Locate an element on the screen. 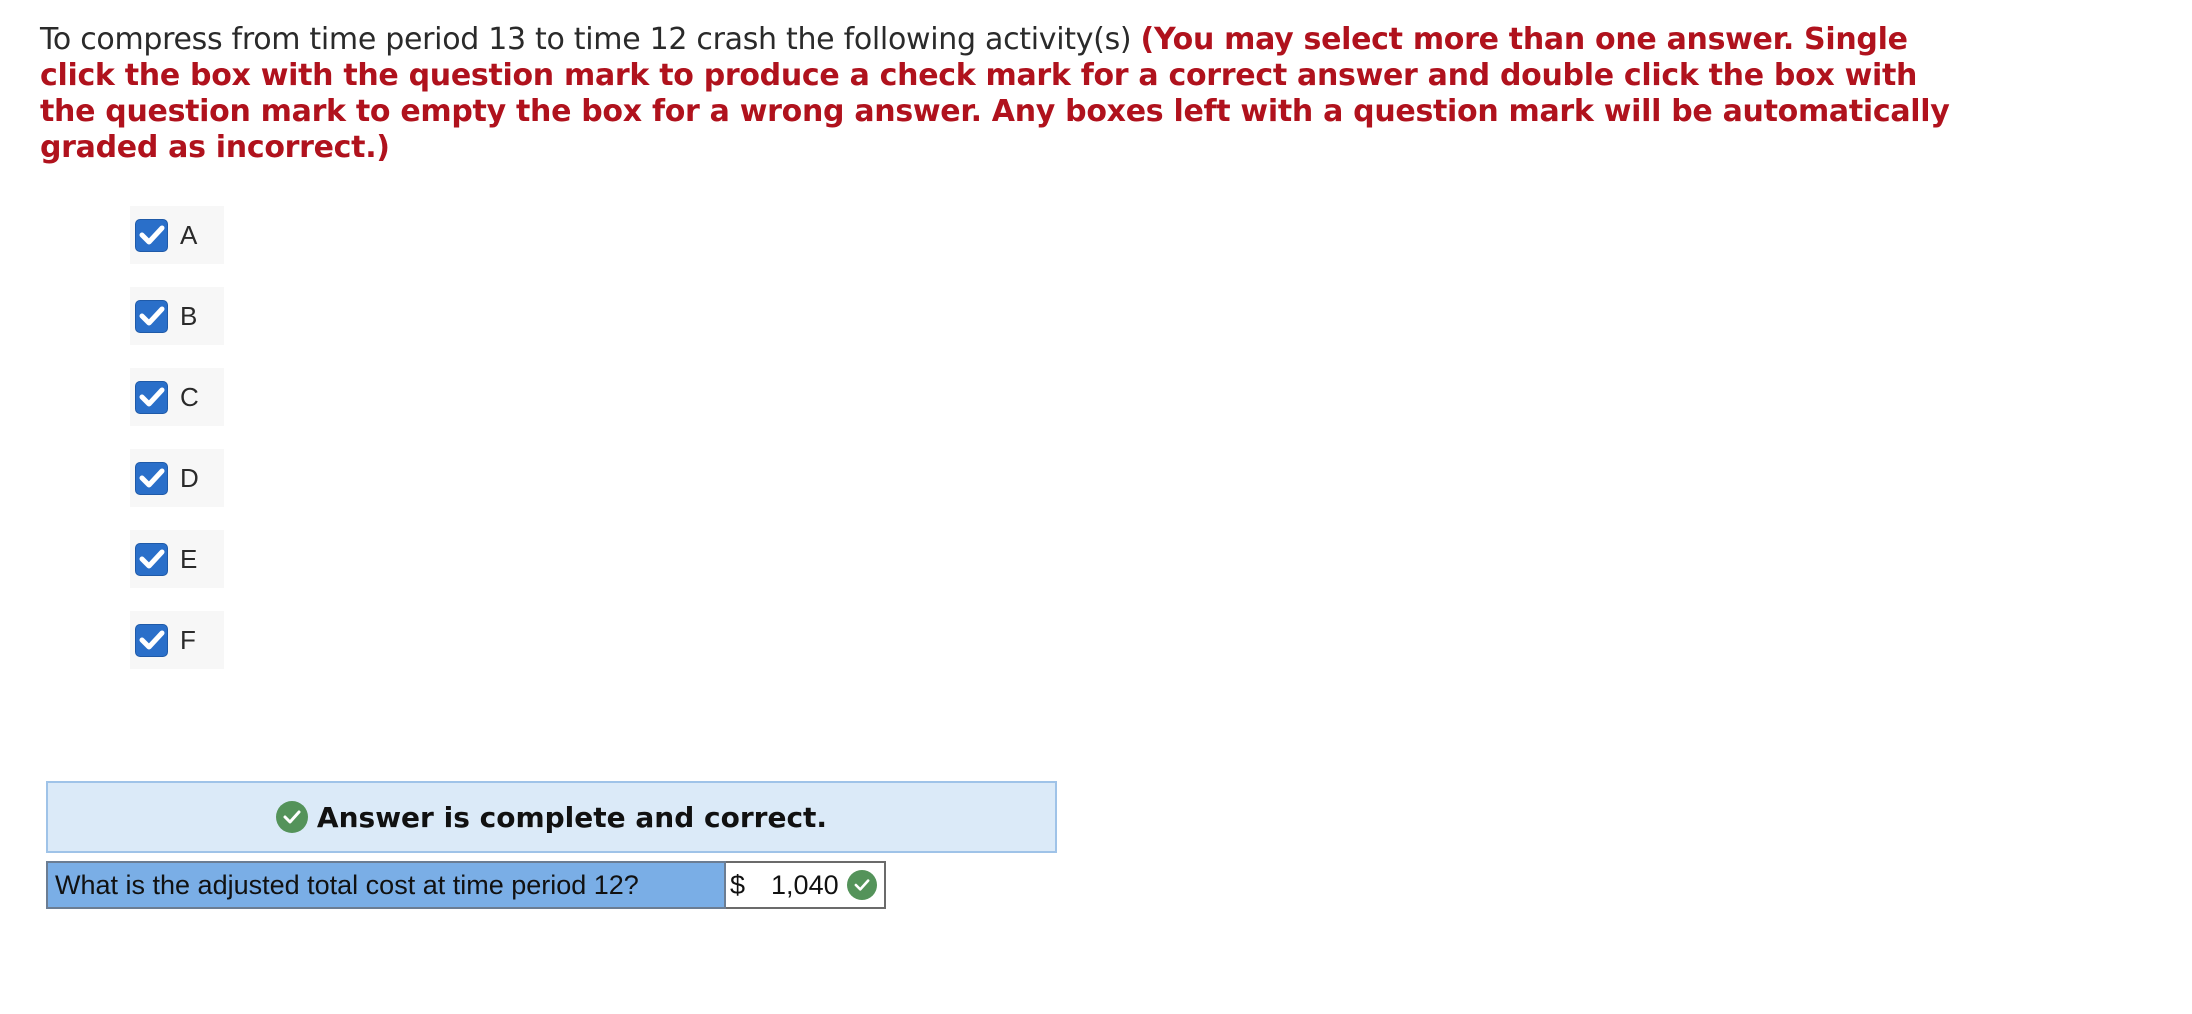  answer-value: 1,040 is located at coordinates (805, 884).